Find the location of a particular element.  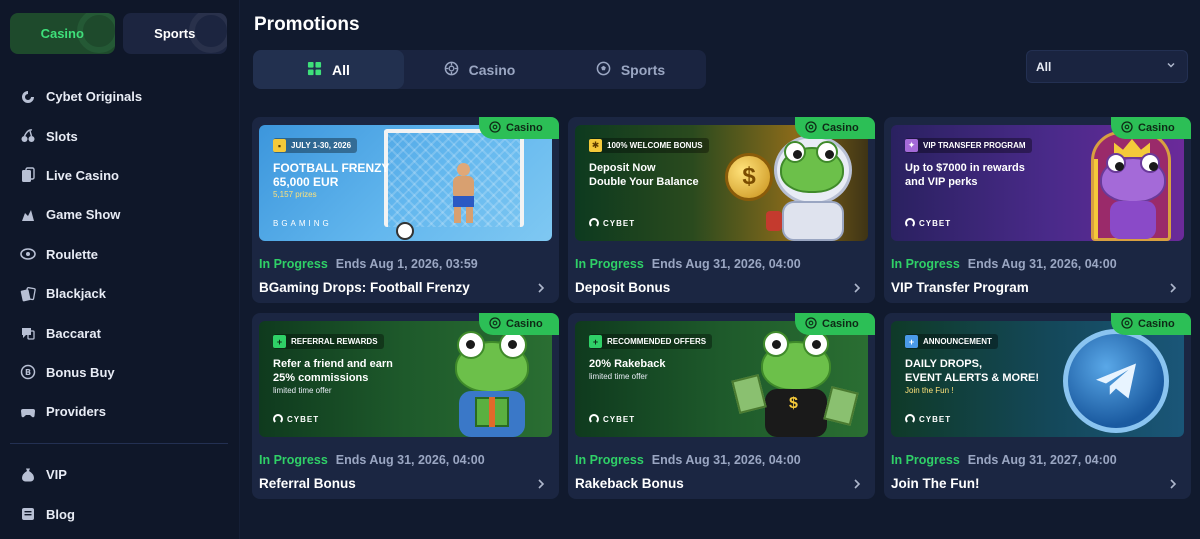

promo-headline-text: FOOTBALL FRENZY 65,000 EUR is located at coordinates (331, 175).